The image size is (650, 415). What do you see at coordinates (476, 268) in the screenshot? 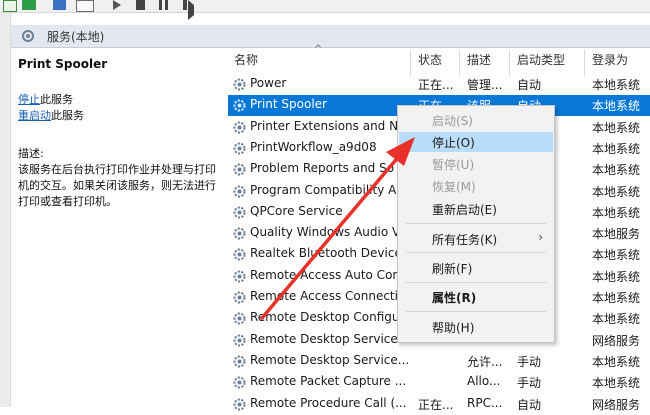
I see `menu-item: 刷新(F)` at bounding box center [476, 268].